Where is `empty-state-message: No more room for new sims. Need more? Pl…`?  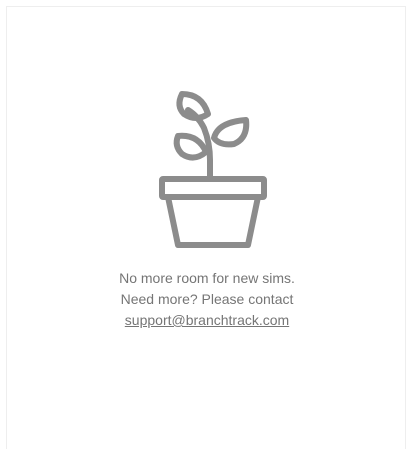
empty-state-message: No more room for new sims. Need more? Pl… is located at coordinates (207, 299).